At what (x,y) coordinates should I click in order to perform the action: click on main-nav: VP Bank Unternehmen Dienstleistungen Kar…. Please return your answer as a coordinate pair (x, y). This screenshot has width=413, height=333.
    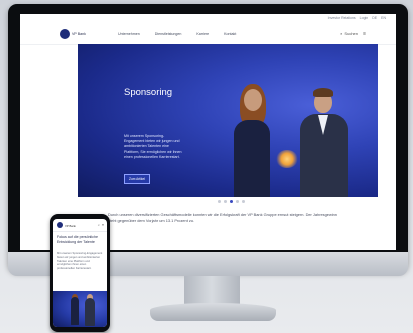
    Looking at the image, I should click on (208, 34).